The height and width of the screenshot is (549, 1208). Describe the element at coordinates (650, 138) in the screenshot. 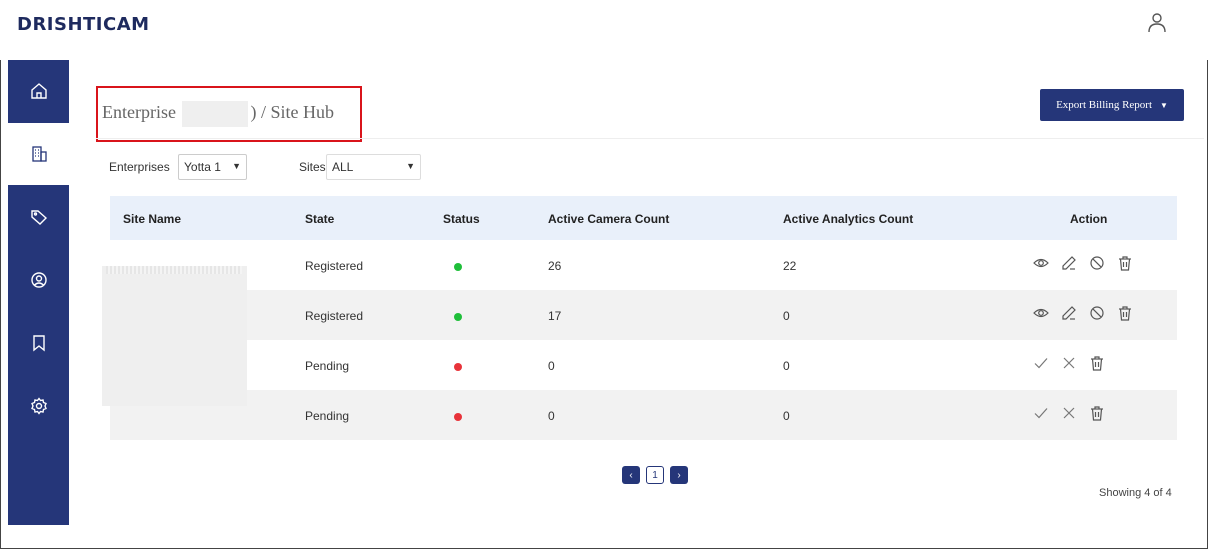

I see `header-divider` at that location.